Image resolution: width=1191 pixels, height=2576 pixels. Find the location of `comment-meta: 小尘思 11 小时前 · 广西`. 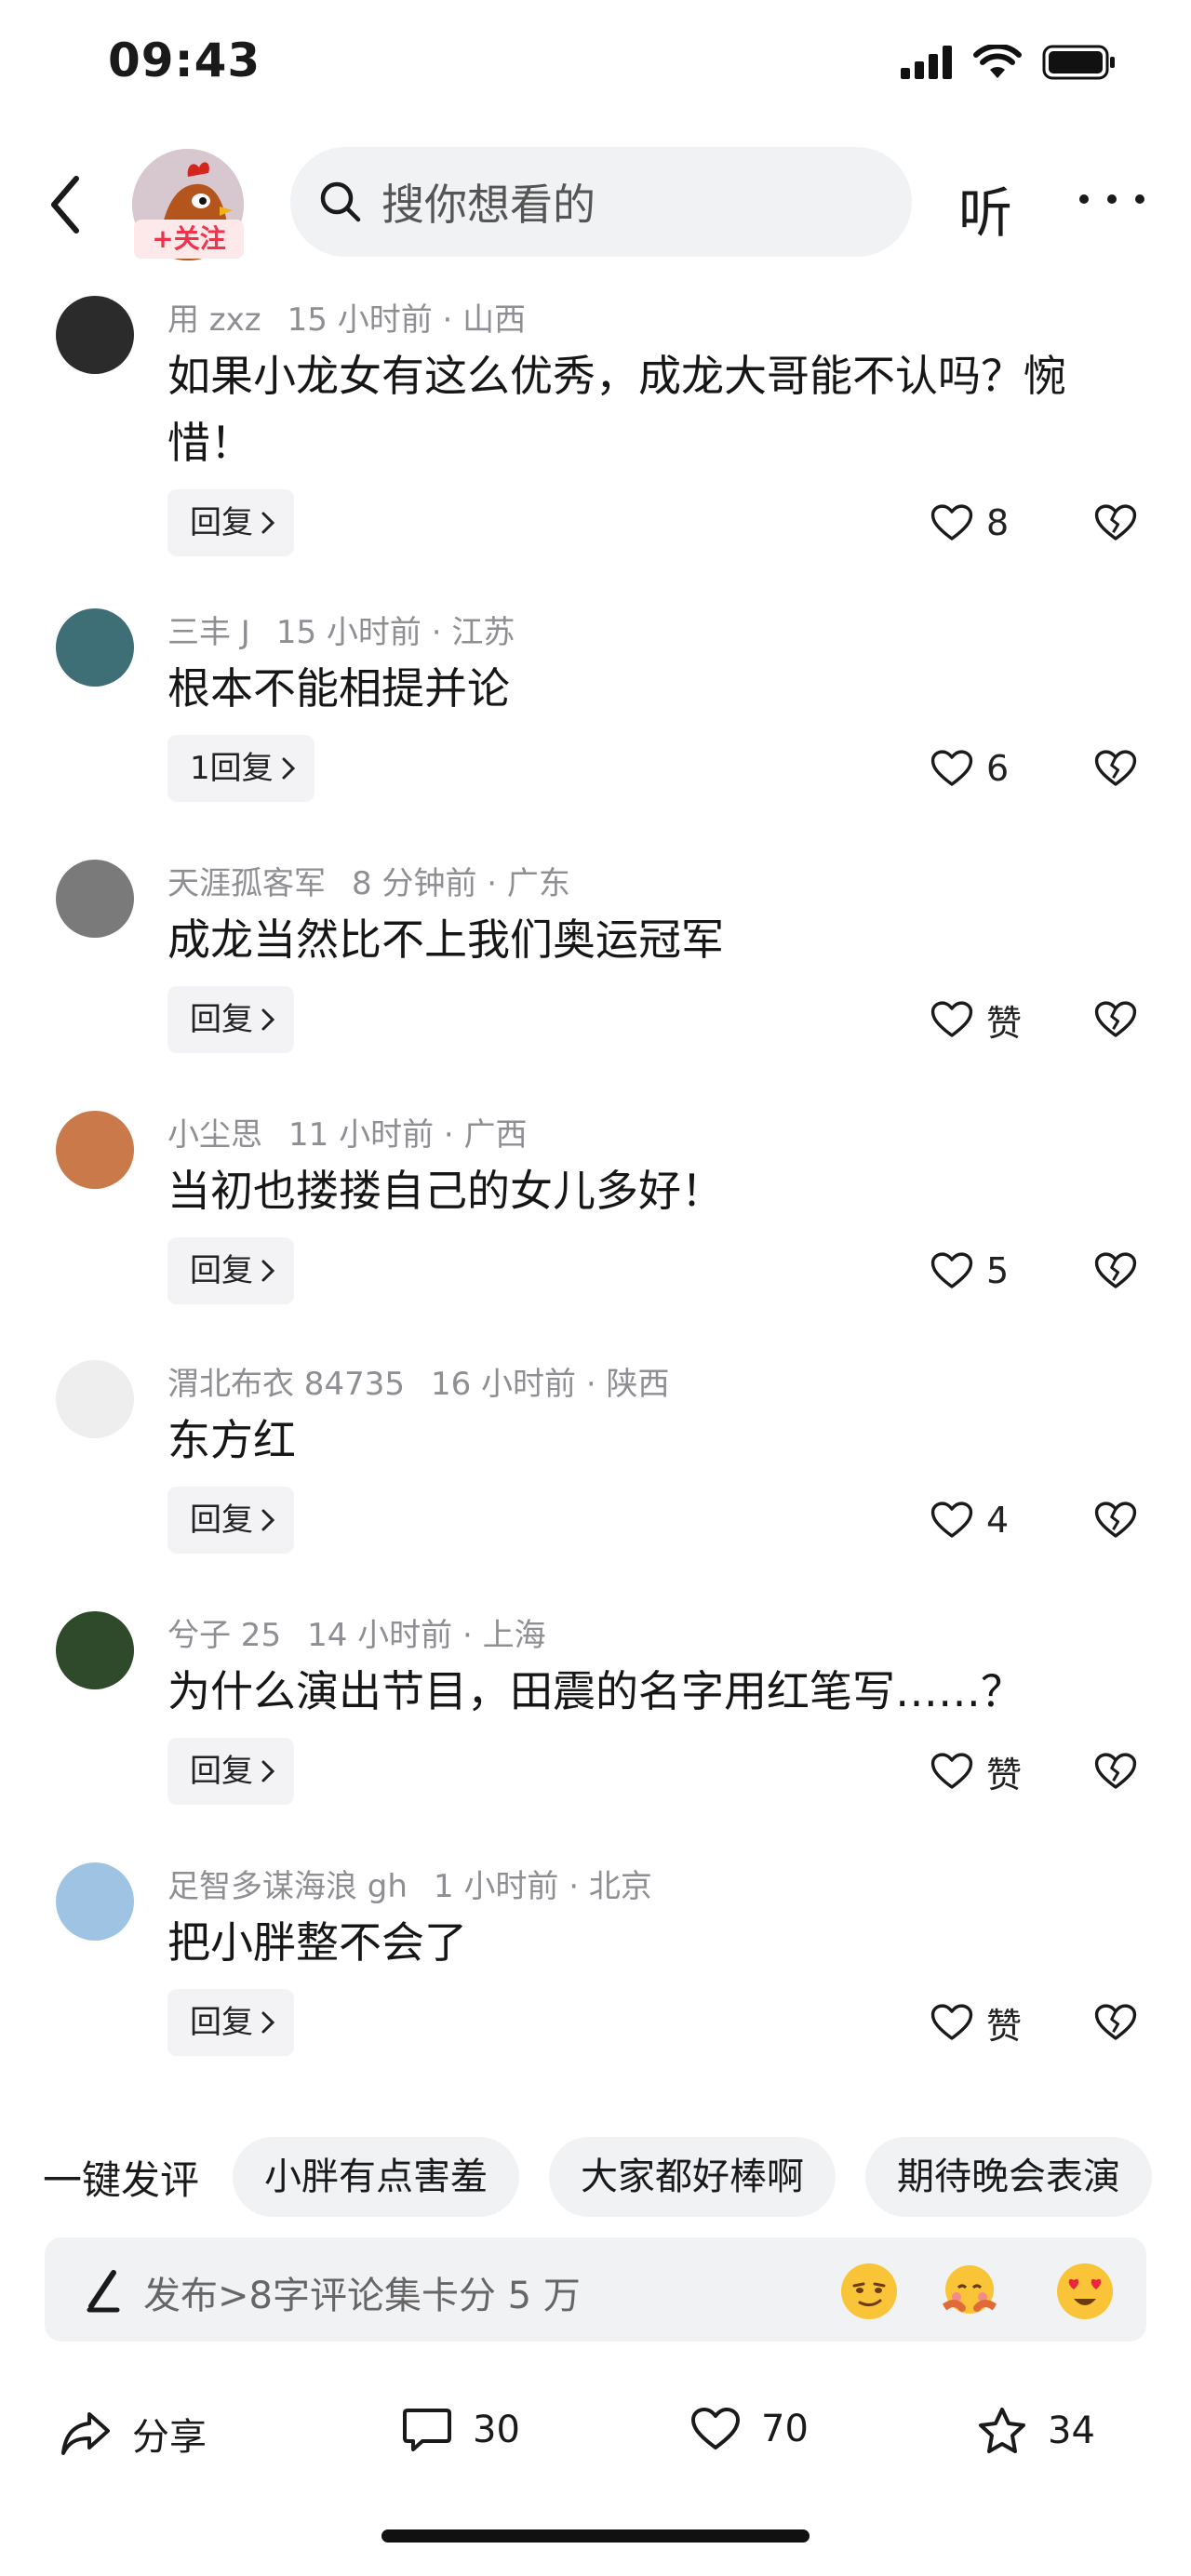

comment-meta: 小尘思 11 小时前 · 广西 is located at coordinates (347, 1132).